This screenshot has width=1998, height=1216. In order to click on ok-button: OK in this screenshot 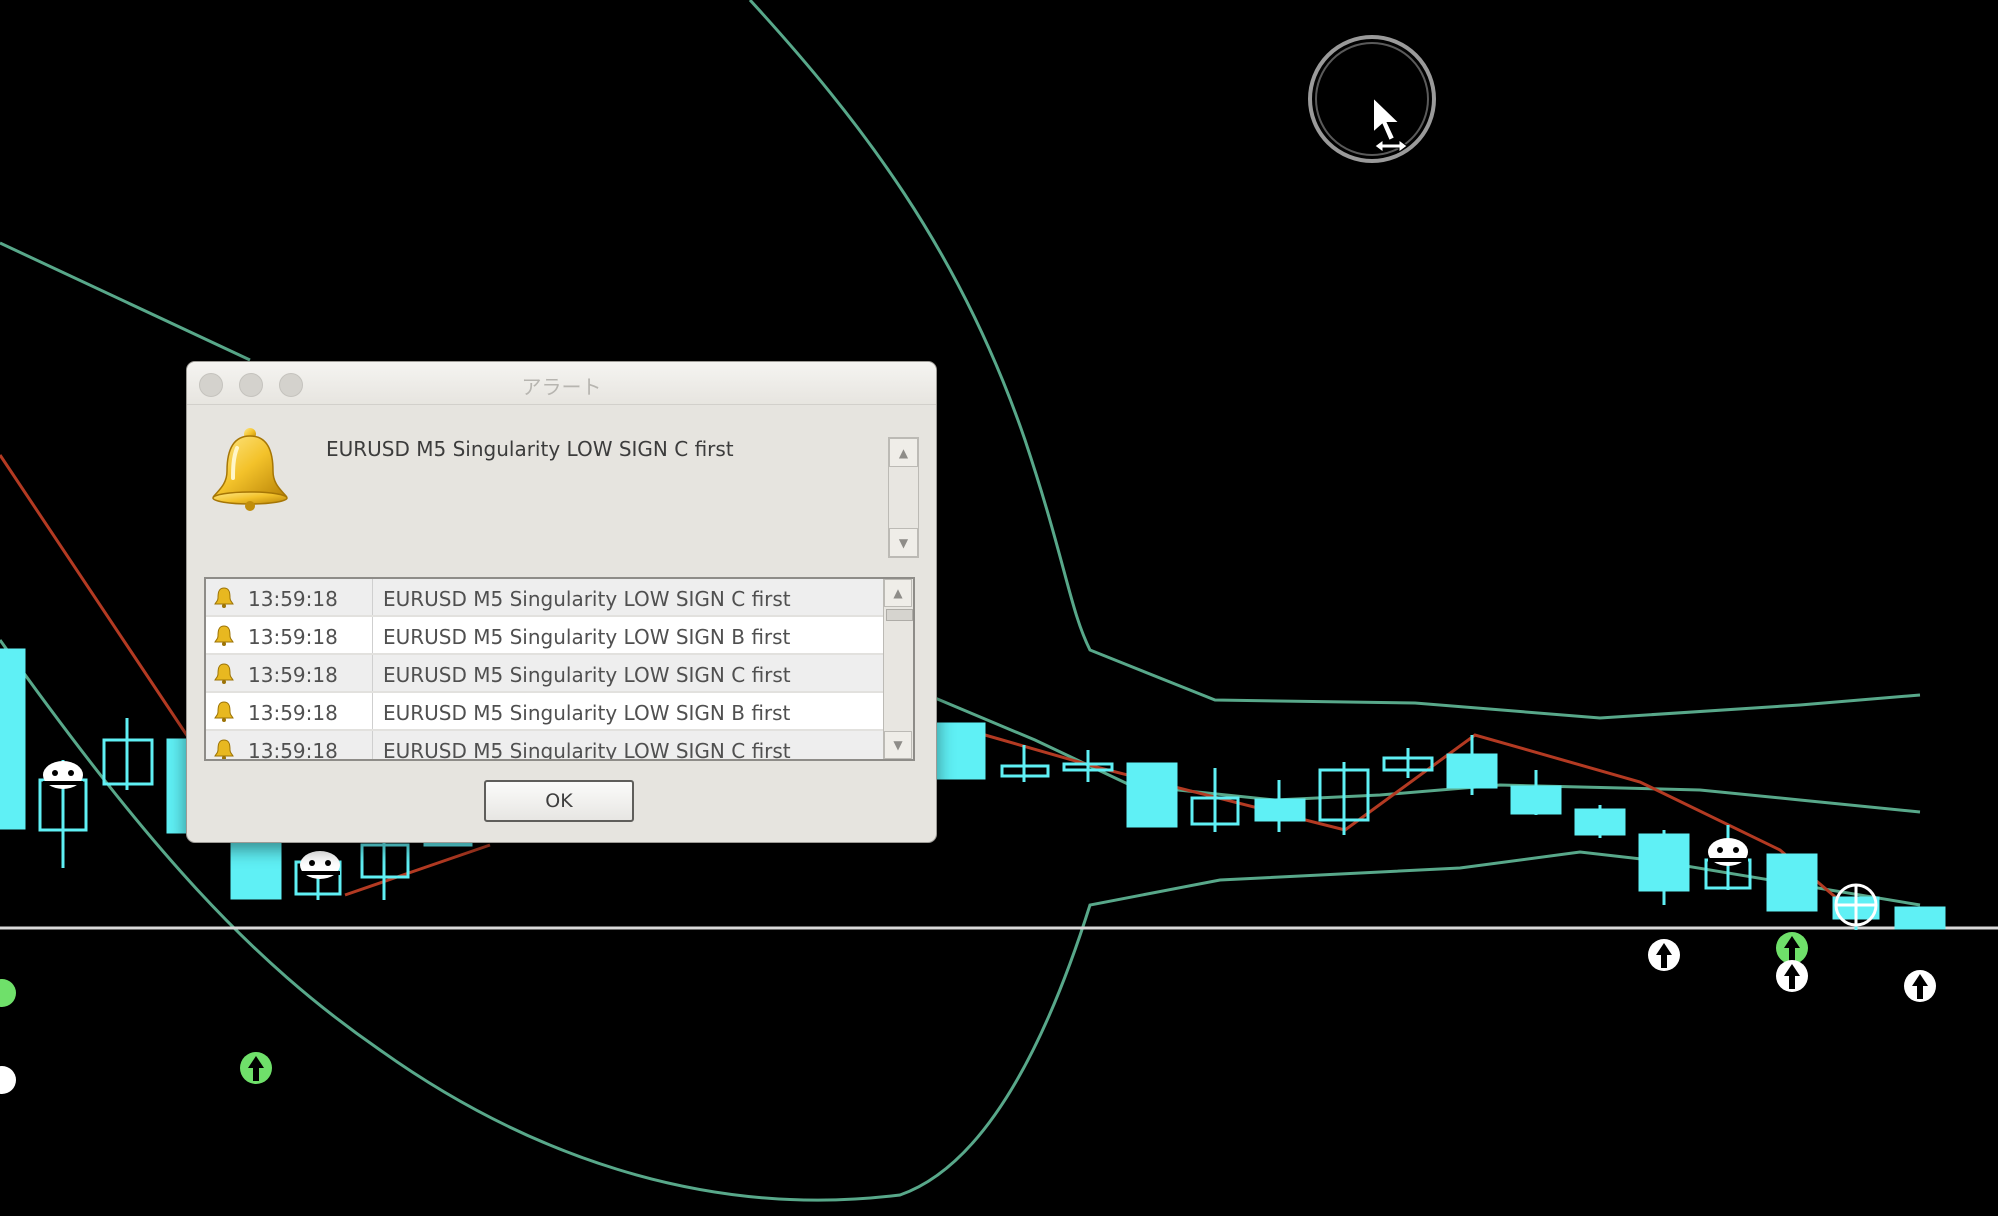, I will do `click(559, 801)`.